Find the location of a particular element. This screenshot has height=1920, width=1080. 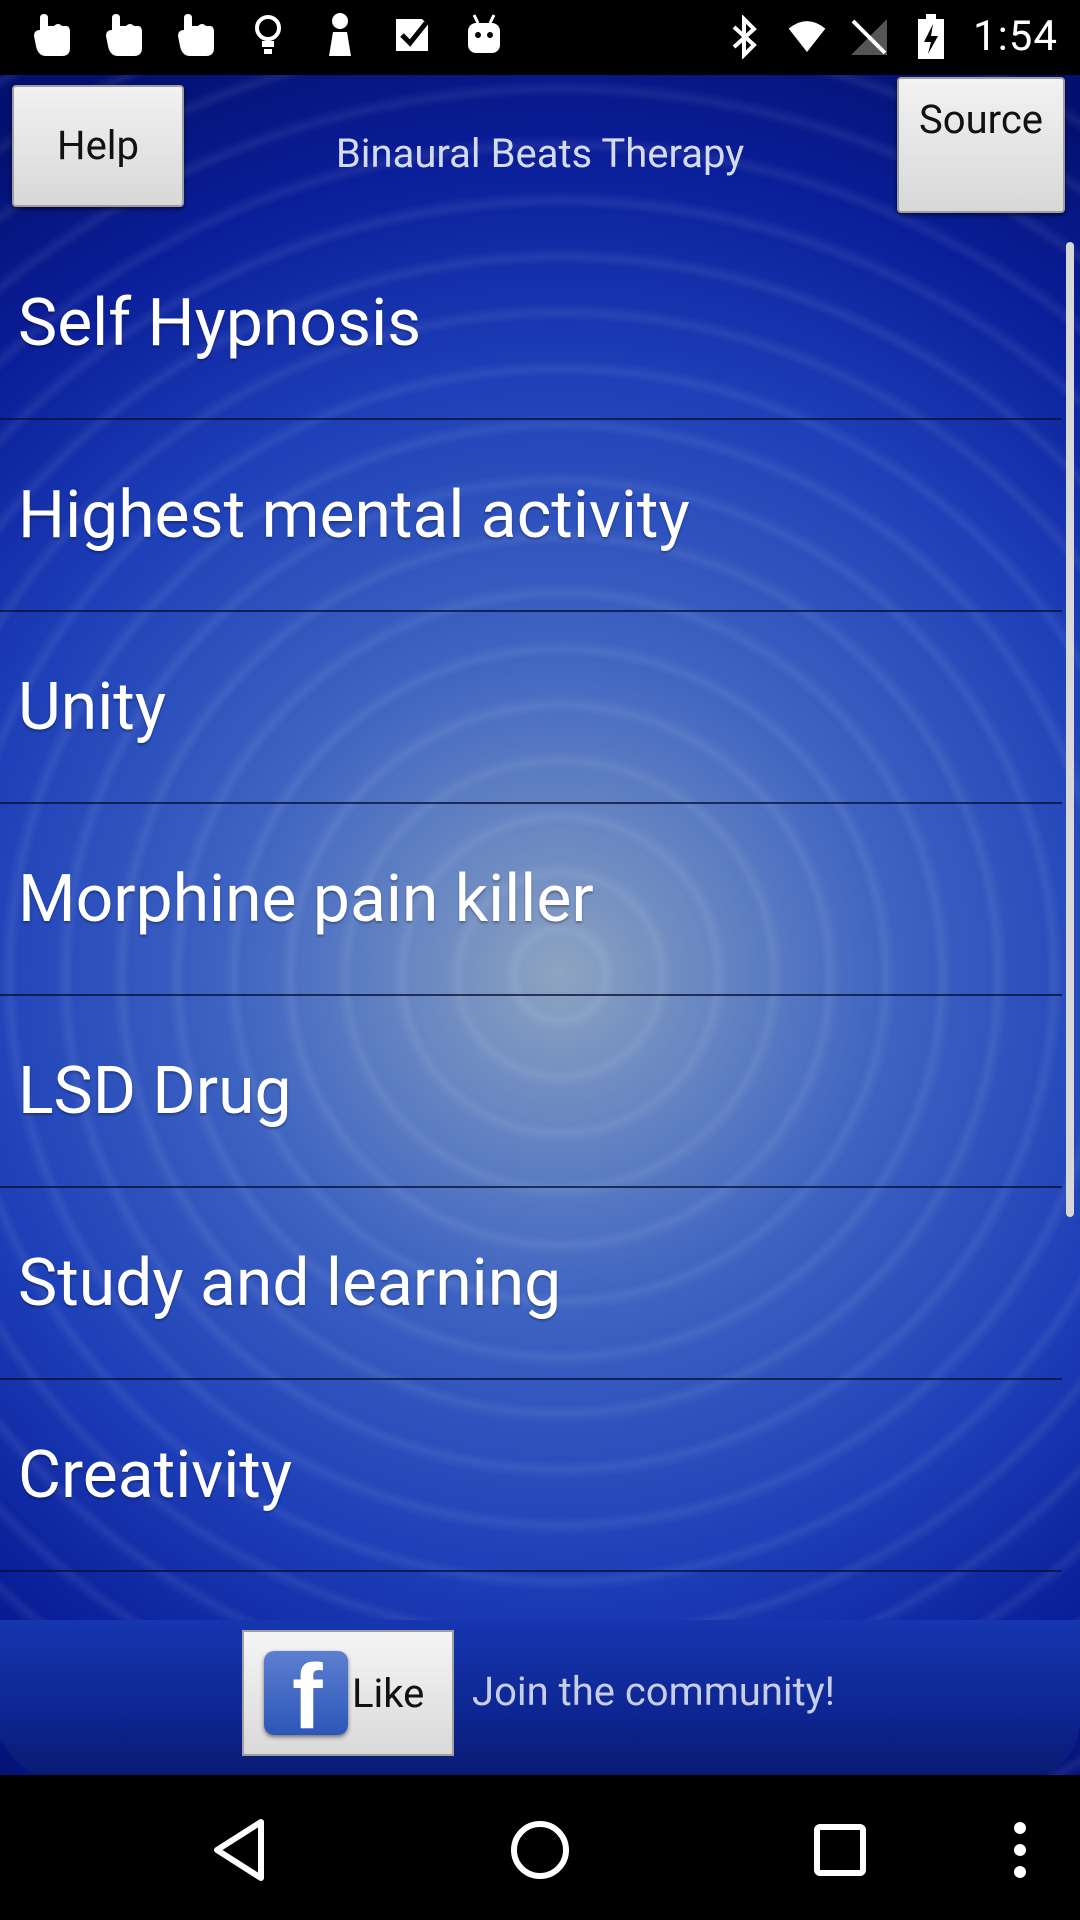

facebook-like-button: f Like is located at coordinates (348, 1693).